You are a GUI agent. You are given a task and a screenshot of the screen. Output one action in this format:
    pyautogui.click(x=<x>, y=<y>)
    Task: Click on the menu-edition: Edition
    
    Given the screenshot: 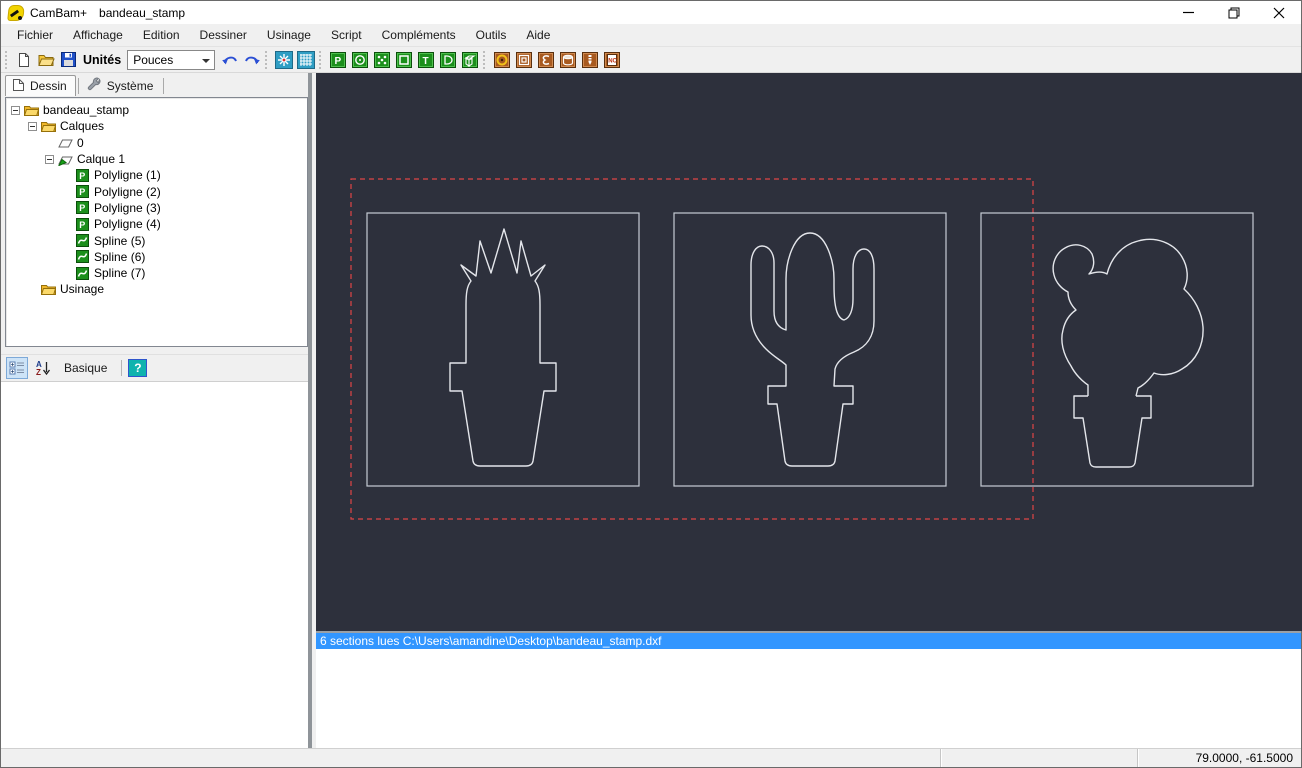 What is the action you would take?
    pyautogui.click(x=161, y=35)
    